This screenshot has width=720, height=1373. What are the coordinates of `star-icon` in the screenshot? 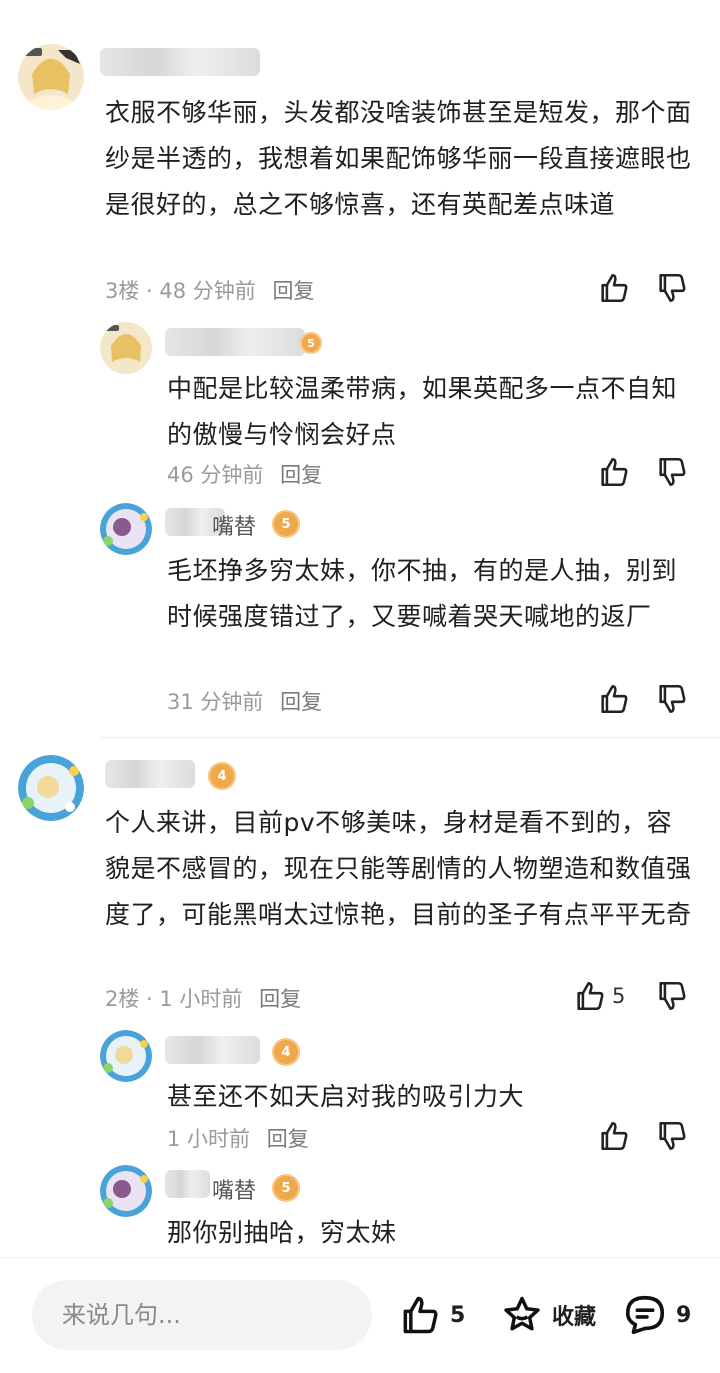 It's located at (522, 1313).